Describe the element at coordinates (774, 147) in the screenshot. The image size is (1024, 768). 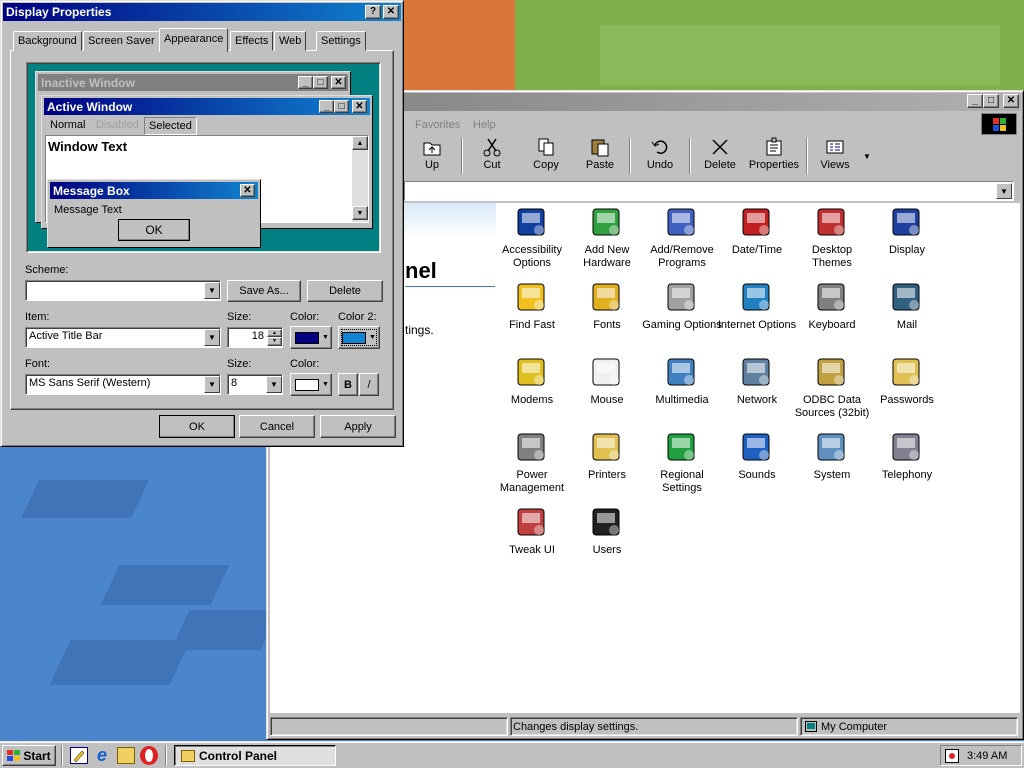
I see `properties-icon` at that location.